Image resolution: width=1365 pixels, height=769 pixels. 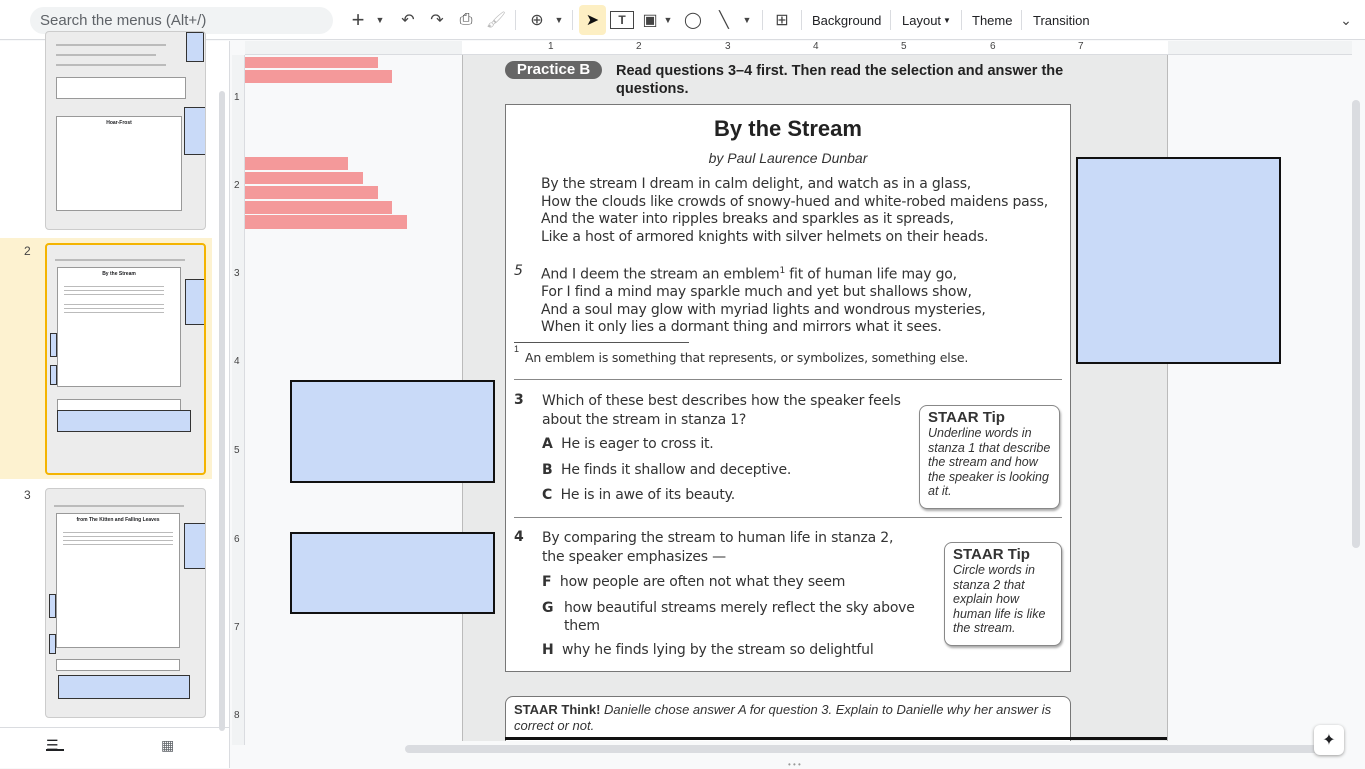 What do you see at coordinates (358, 19) in the screenshot?
I see `new-slide-icon: +` at bounding box center [358, 19].